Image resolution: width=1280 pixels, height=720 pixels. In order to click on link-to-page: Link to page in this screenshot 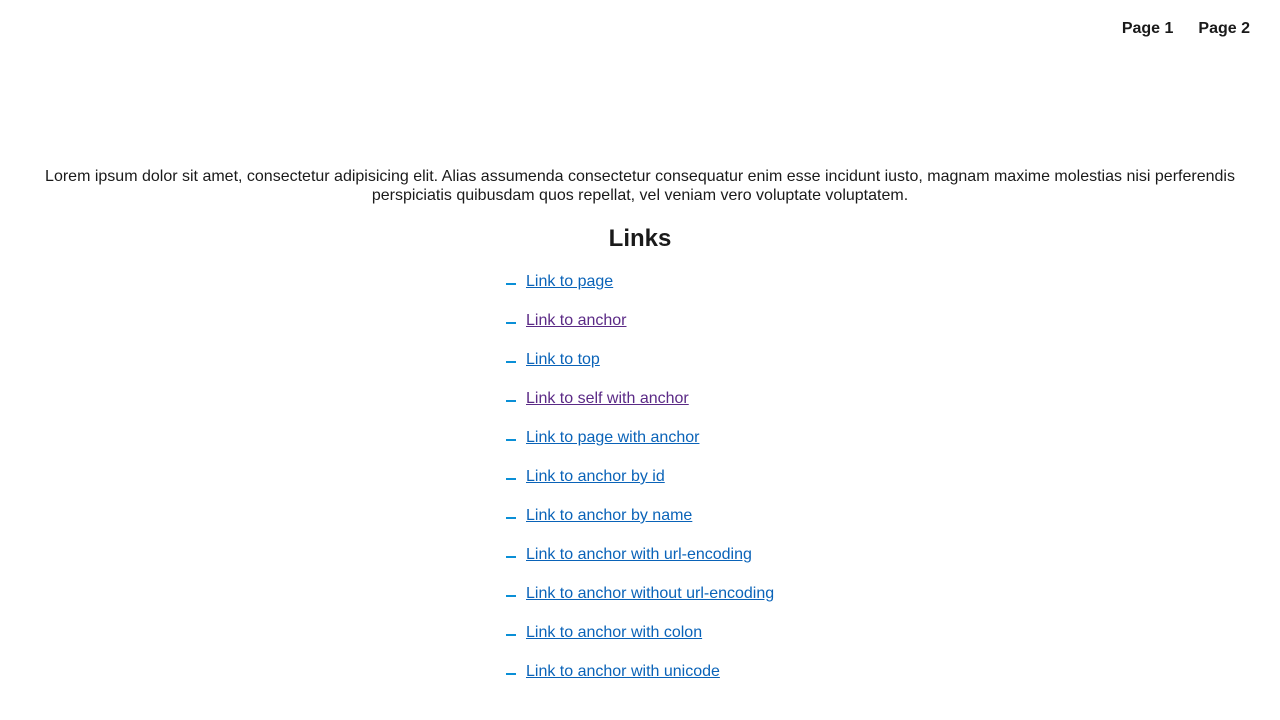, I will do `click(569, 282)`.